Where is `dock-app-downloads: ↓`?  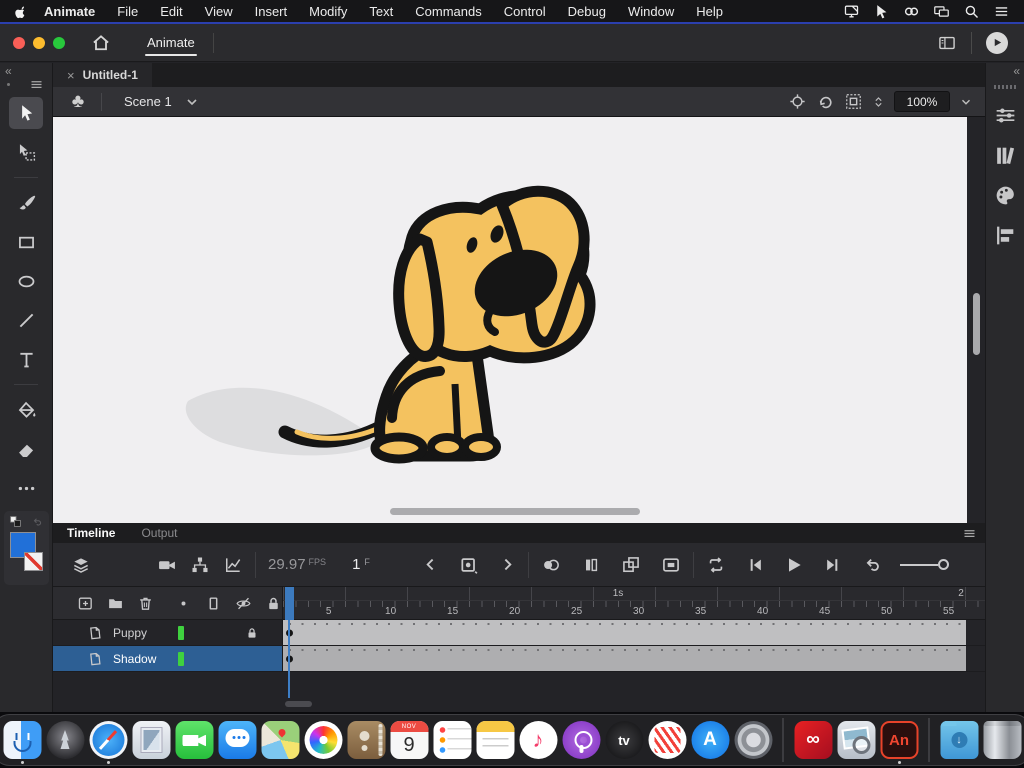
dock-app-downloads: ↓ is located at coordinates (959, 740).